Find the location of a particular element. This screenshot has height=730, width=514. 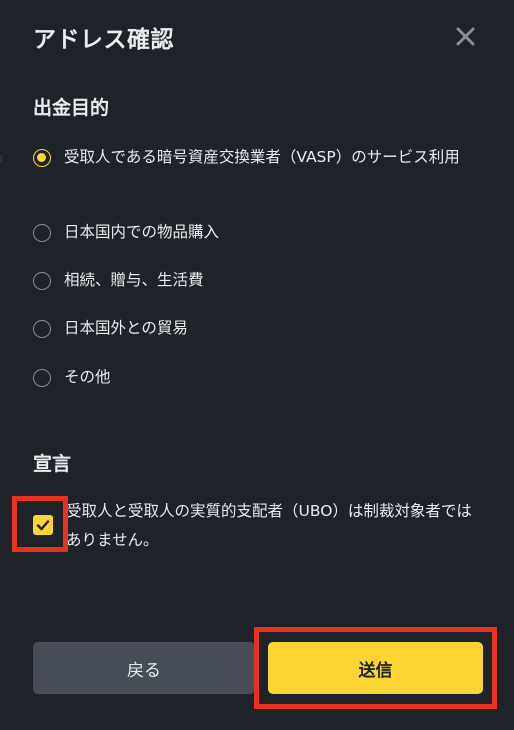

dialog-title: アドレス確認 is located at coordinates (103, 40).